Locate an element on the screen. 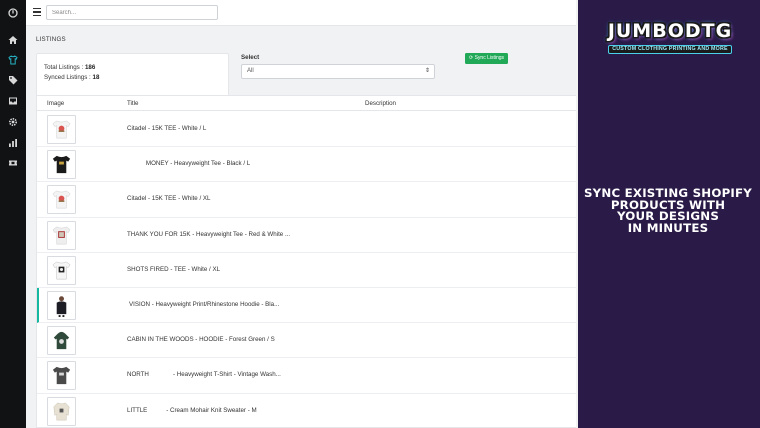  product-title: LITTLE - Cream Mohair Knit Sweater - M is located at coordinates (192, 410).